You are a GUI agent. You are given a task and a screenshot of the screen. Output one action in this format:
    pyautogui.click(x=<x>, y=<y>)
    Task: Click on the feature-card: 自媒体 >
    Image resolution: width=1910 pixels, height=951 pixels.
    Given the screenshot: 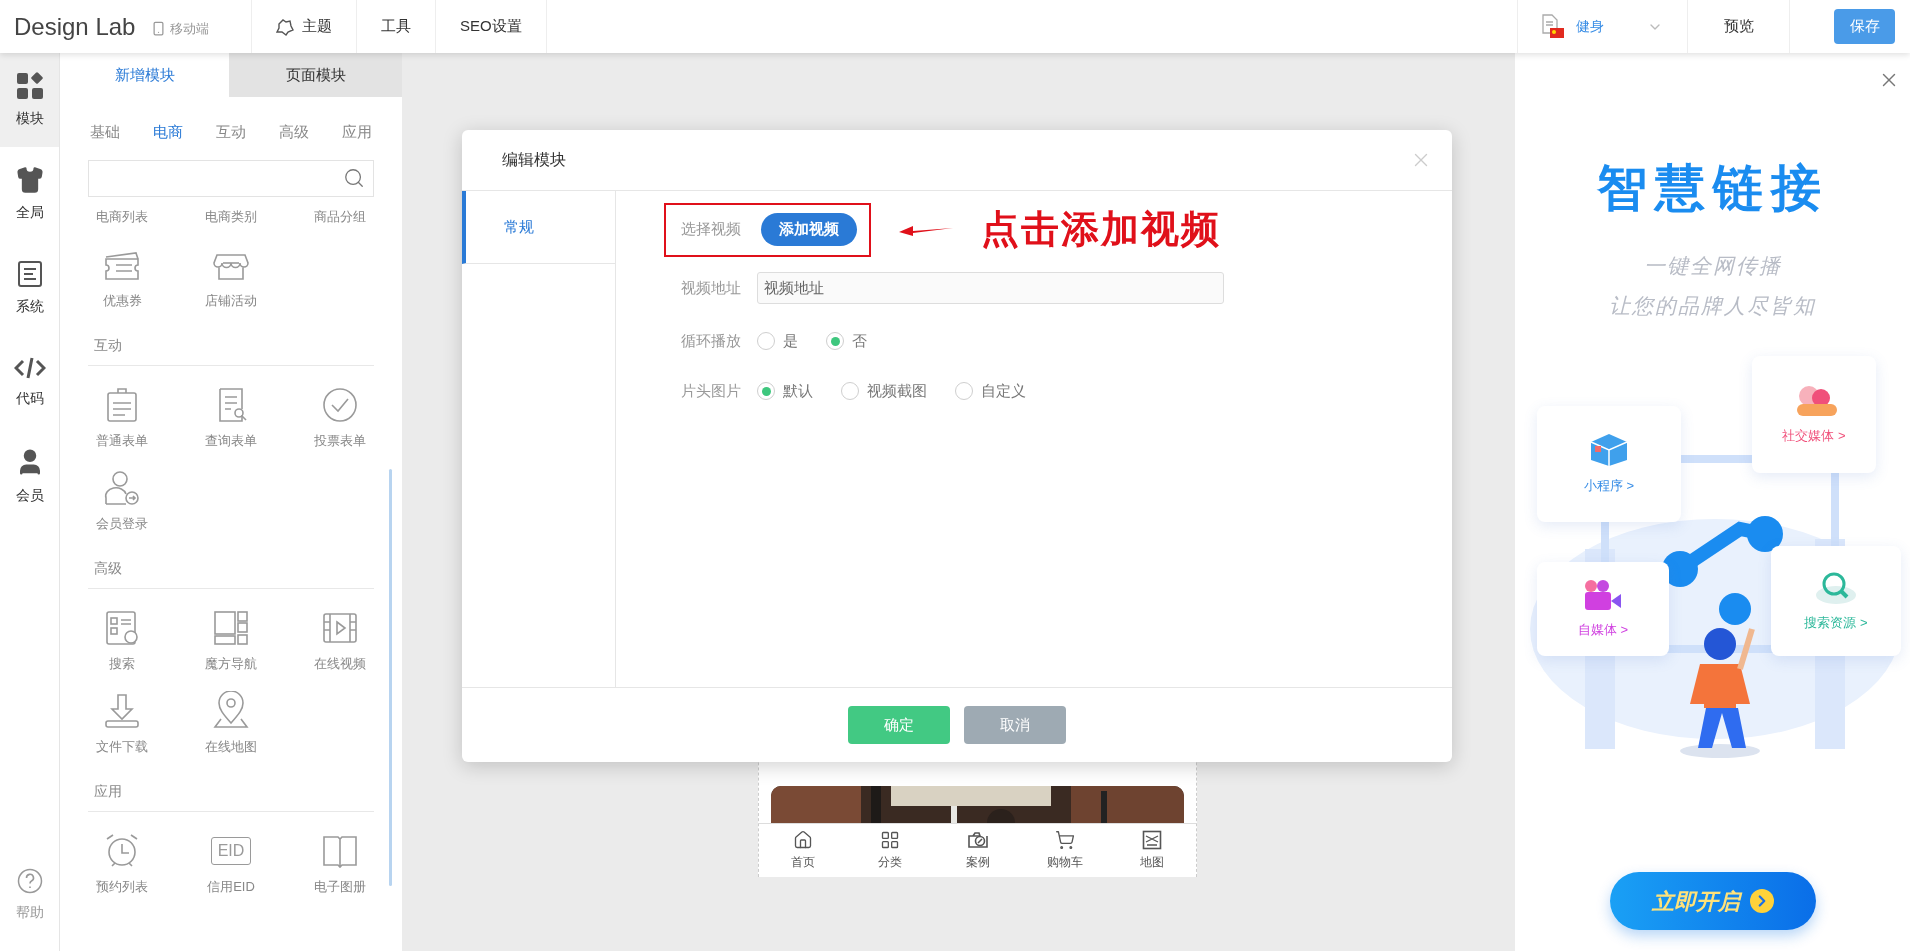 What is the action you would take?
    pyautogui.click(x=1603, y=609)
    